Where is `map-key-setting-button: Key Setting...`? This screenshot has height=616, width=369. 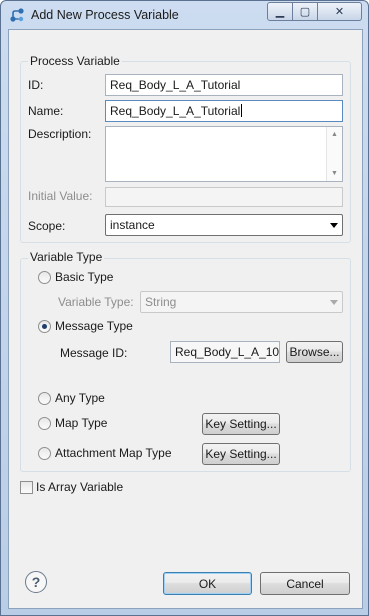
map-key-setting-button: Key Setting... is located at coordinates (241, 424).